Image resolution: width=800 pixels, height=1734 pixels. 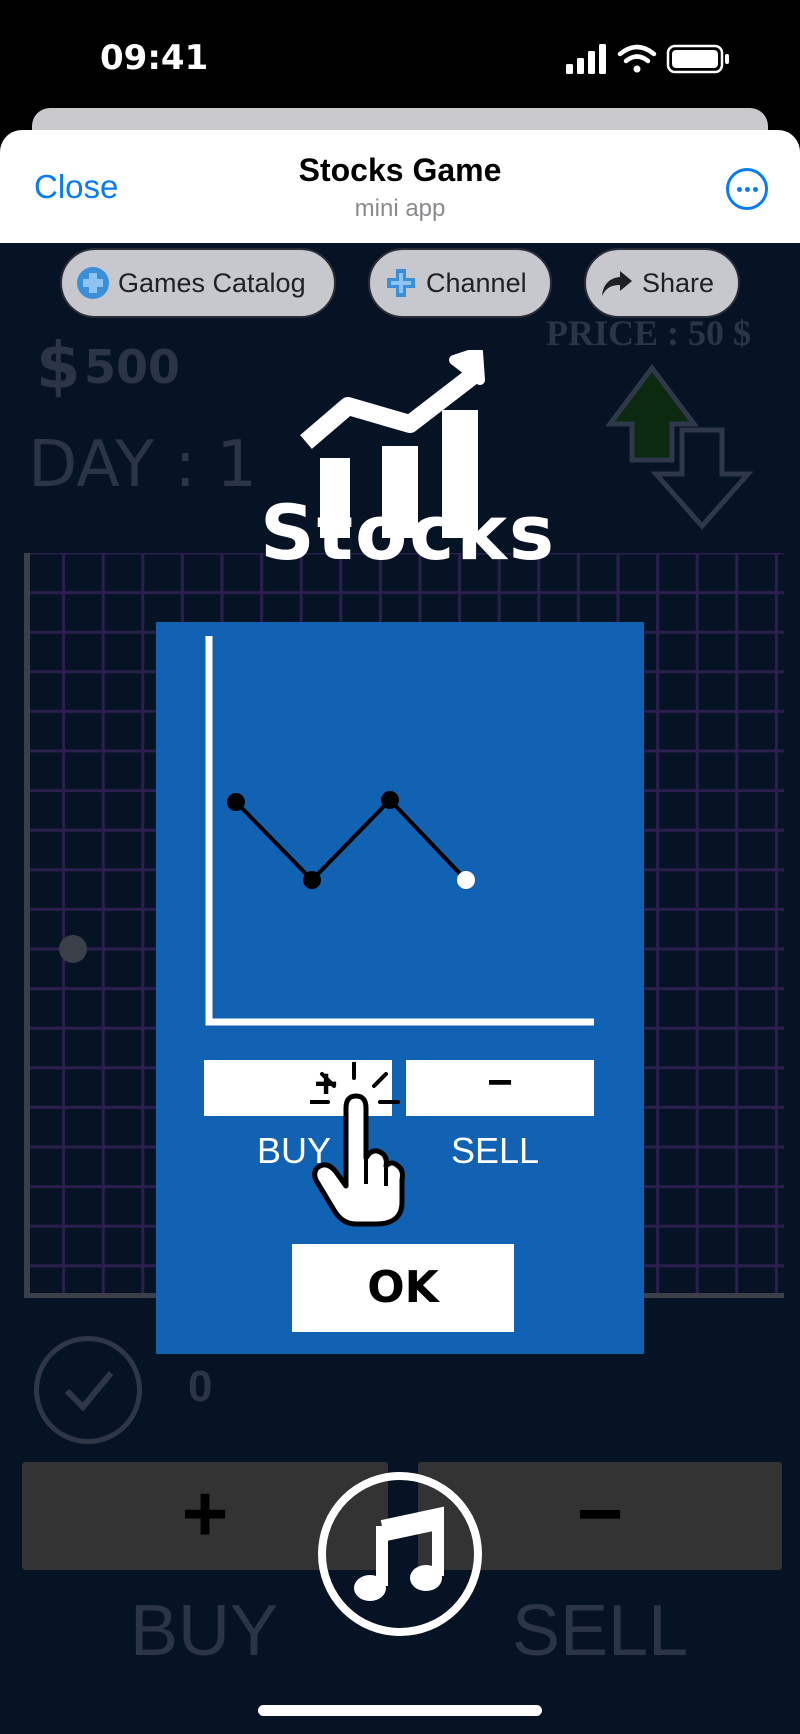 What do you see at coordinates (400, 208) in the screenshot?
I see `app-subtitle: mini app` at bounding box center [400, 208].